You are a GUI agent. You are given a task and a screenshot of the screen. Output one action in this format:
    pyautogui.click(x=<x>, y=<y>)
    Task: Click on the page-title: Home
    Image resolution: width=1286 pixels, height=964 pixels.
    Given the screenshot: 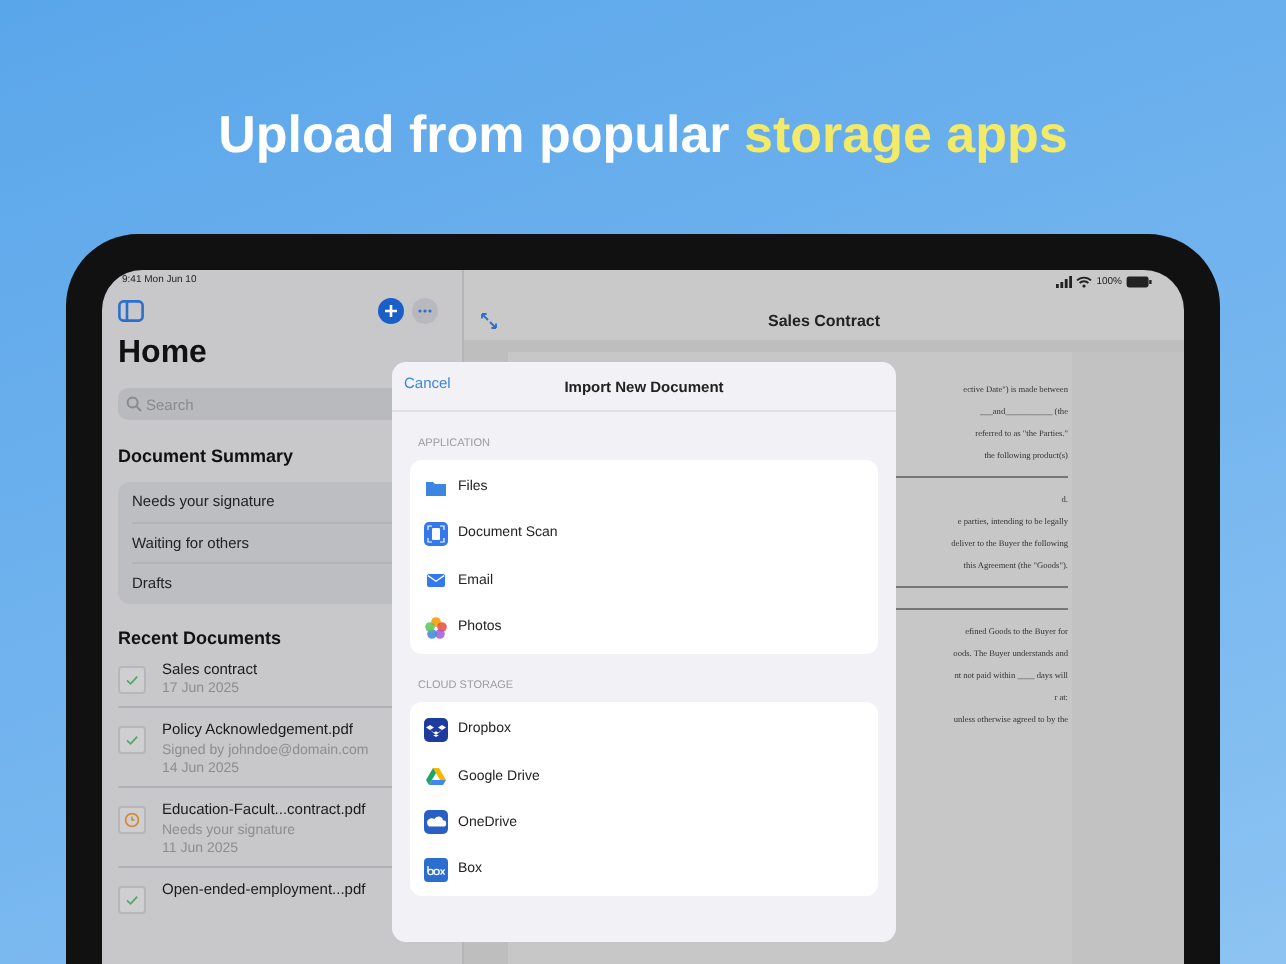 What is the action you would take?
    pyautogui.click(x=163, y=354)
    